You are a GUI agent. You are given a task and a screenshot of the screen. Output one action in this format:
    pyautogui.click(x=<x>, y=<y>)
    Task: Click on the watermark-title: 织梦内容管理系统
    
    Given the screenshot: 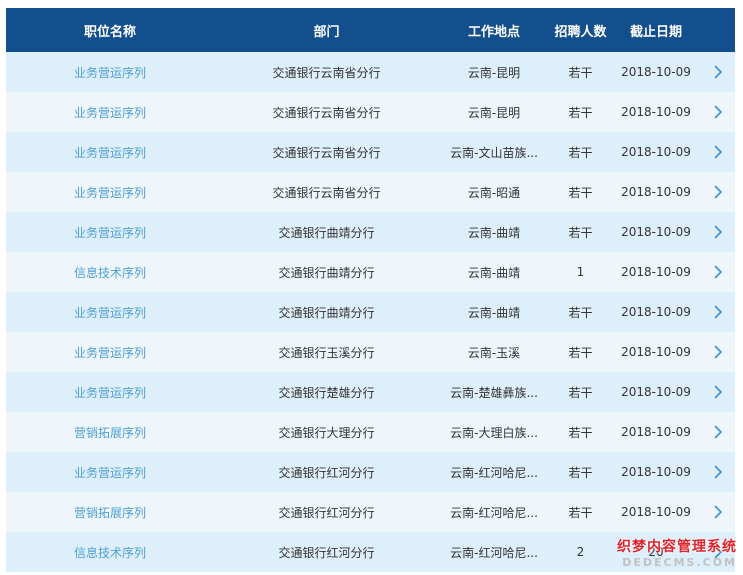 What is the action you would take?
    pyautogui.click(x=677, y=547)
    